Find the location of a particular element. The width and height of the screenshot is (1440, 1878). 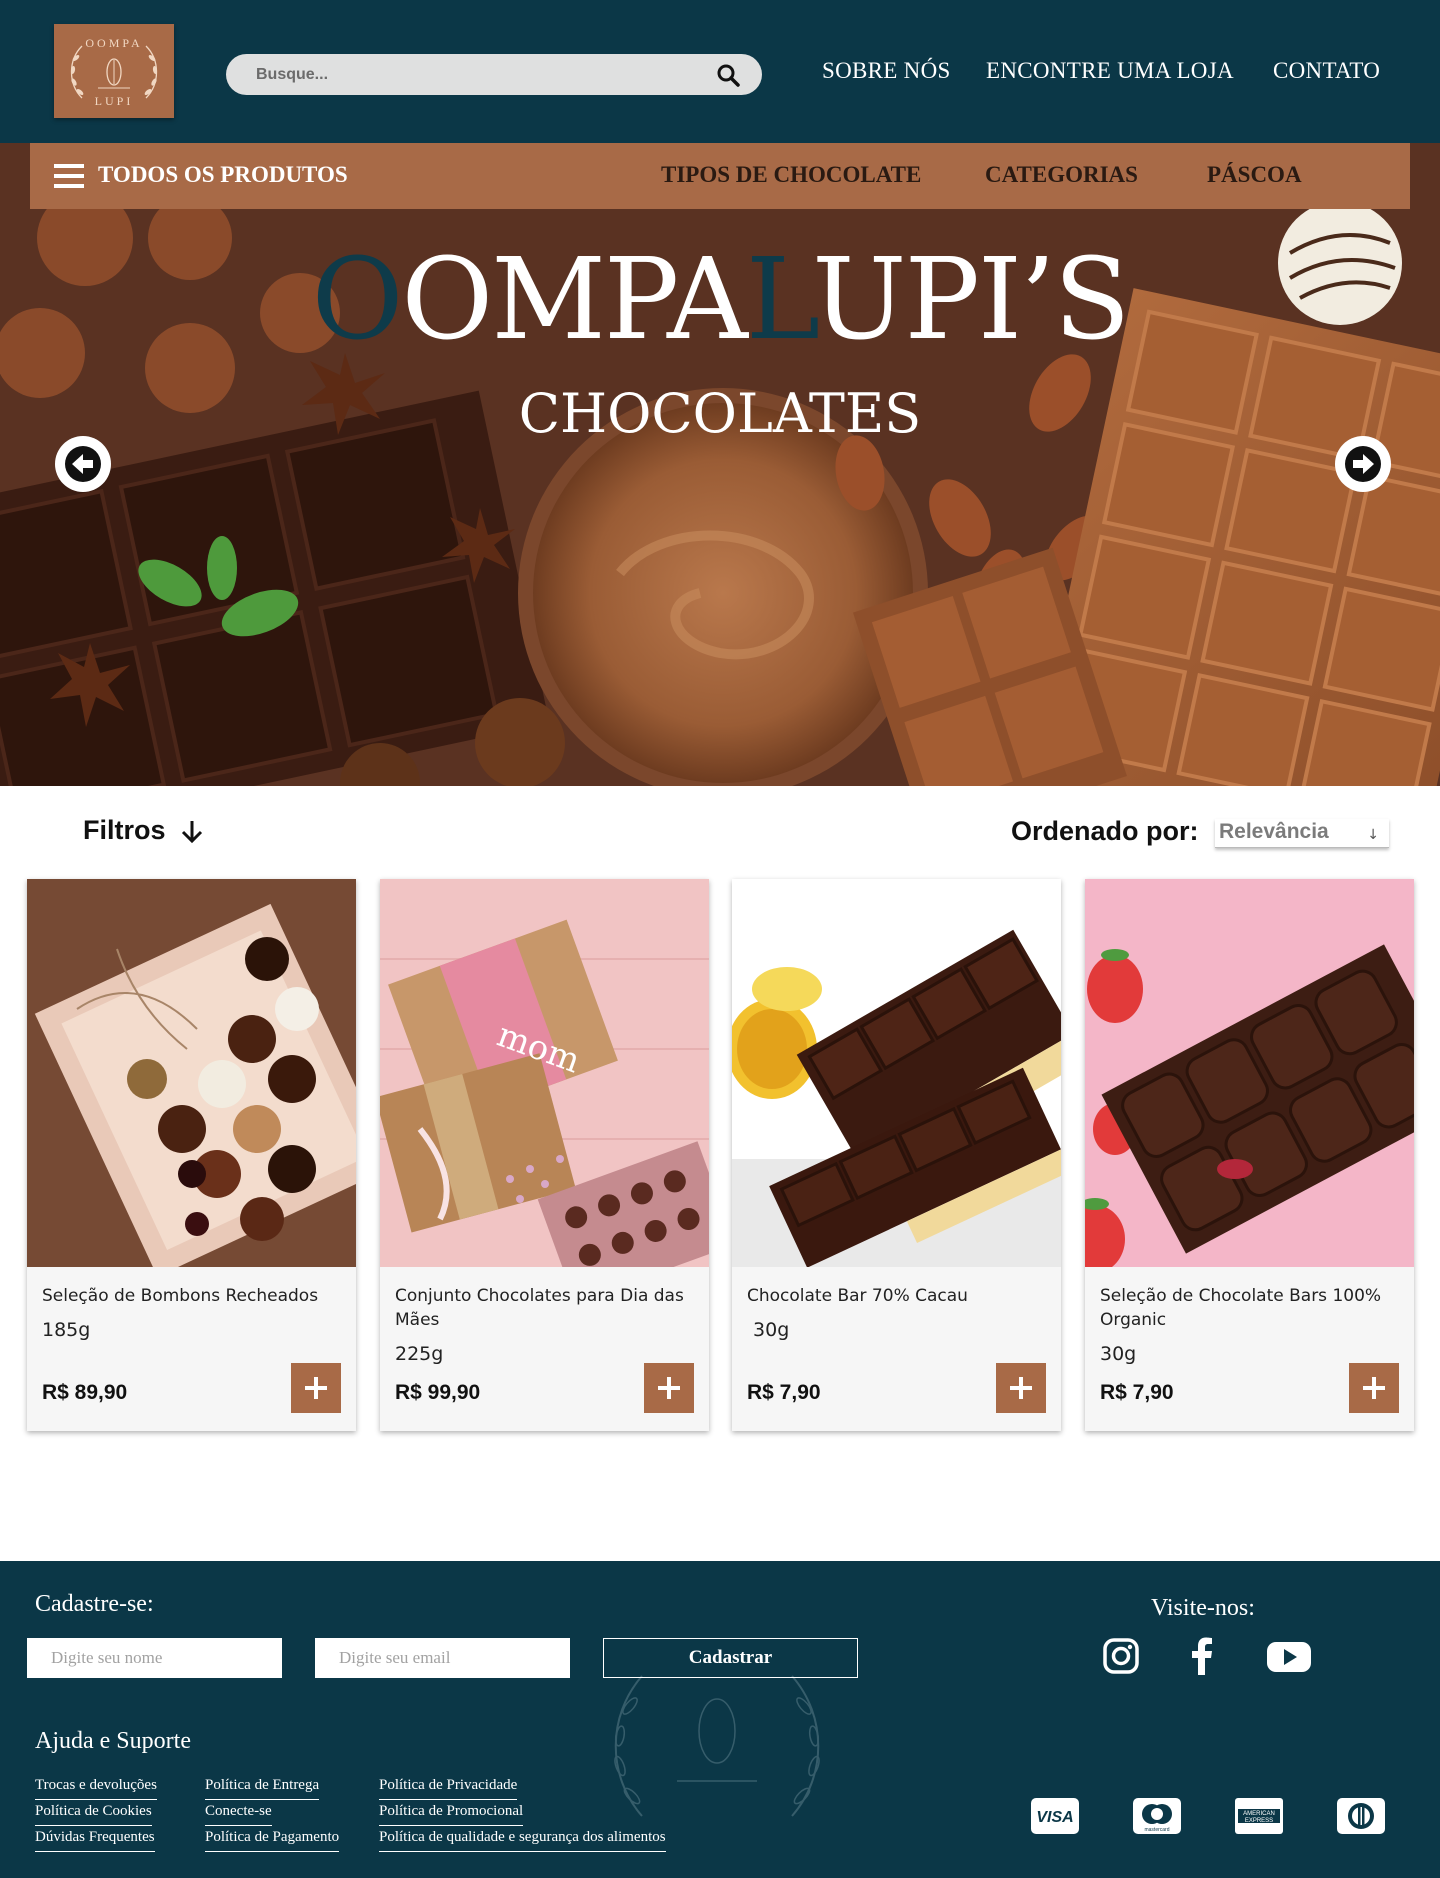

american-express-icon: AMERICAN EXPRESS is located at coordinates (1259, 1818).